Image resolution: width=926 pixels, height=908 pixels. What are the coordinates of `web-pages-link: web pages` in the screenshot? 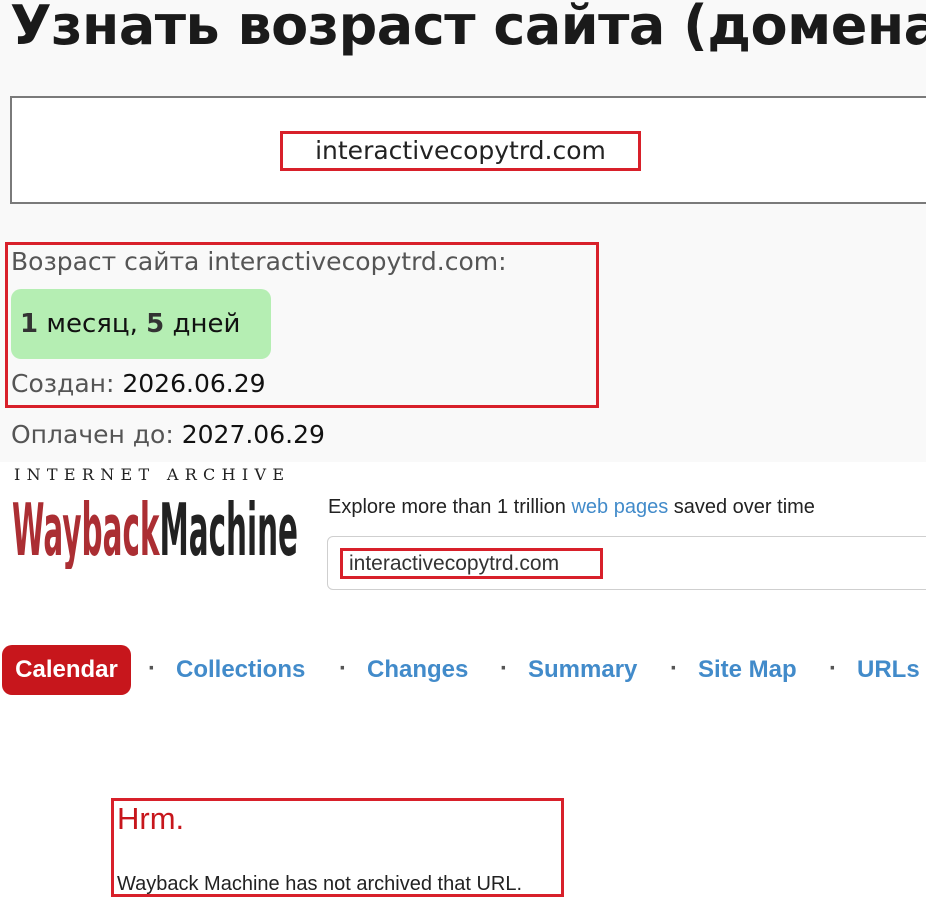 It's located at (619, 507).